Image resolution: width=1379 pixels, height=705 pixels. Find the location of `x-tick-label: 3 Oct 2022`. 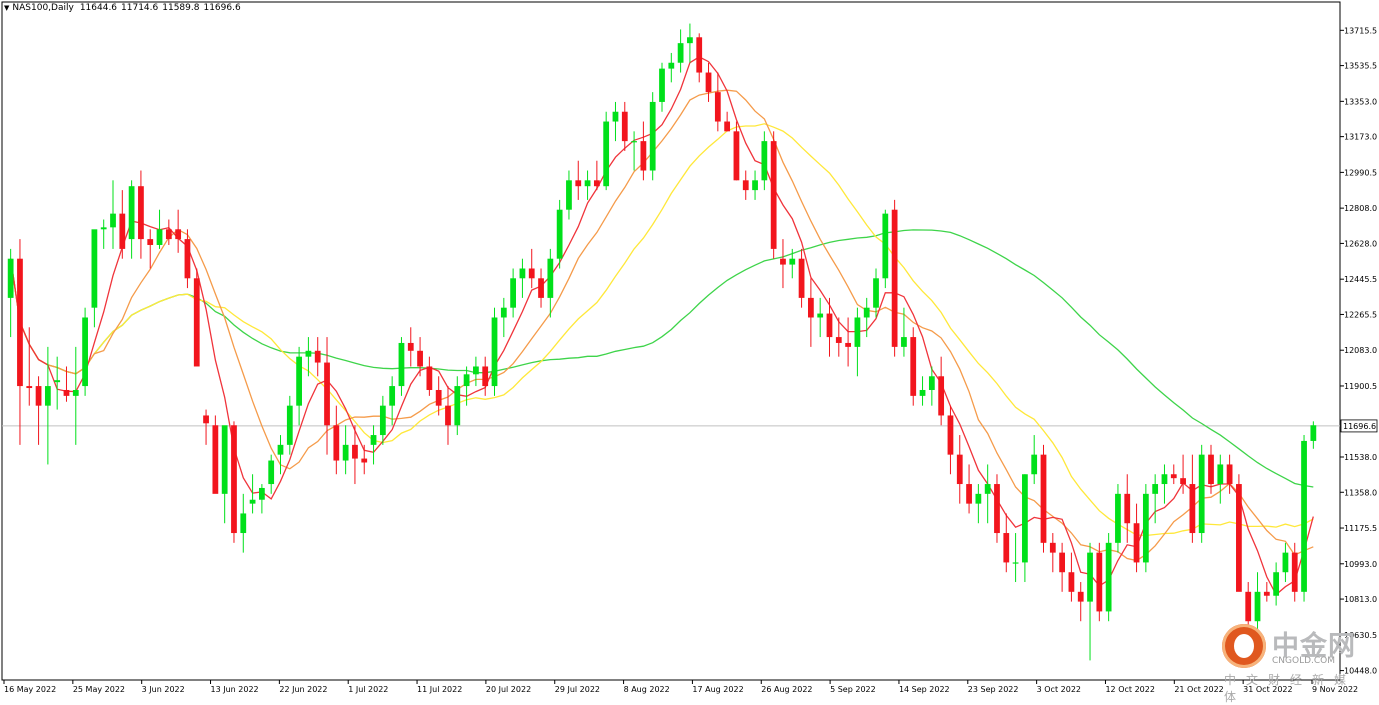

x-tick-label: 3 Oct 2022 is located at coordinates (1059, 689).